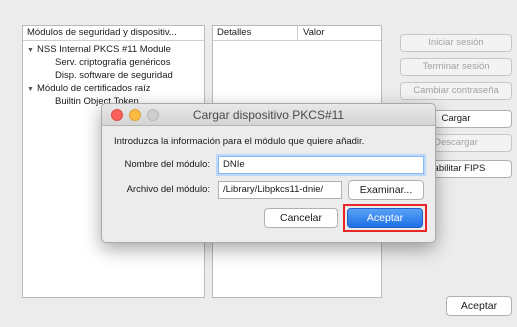 This screenshot has height=327, width=517. Describe the element at coordinates (301, 218) in the screenshot. I see `cancel-button: Cancelar` at that location.